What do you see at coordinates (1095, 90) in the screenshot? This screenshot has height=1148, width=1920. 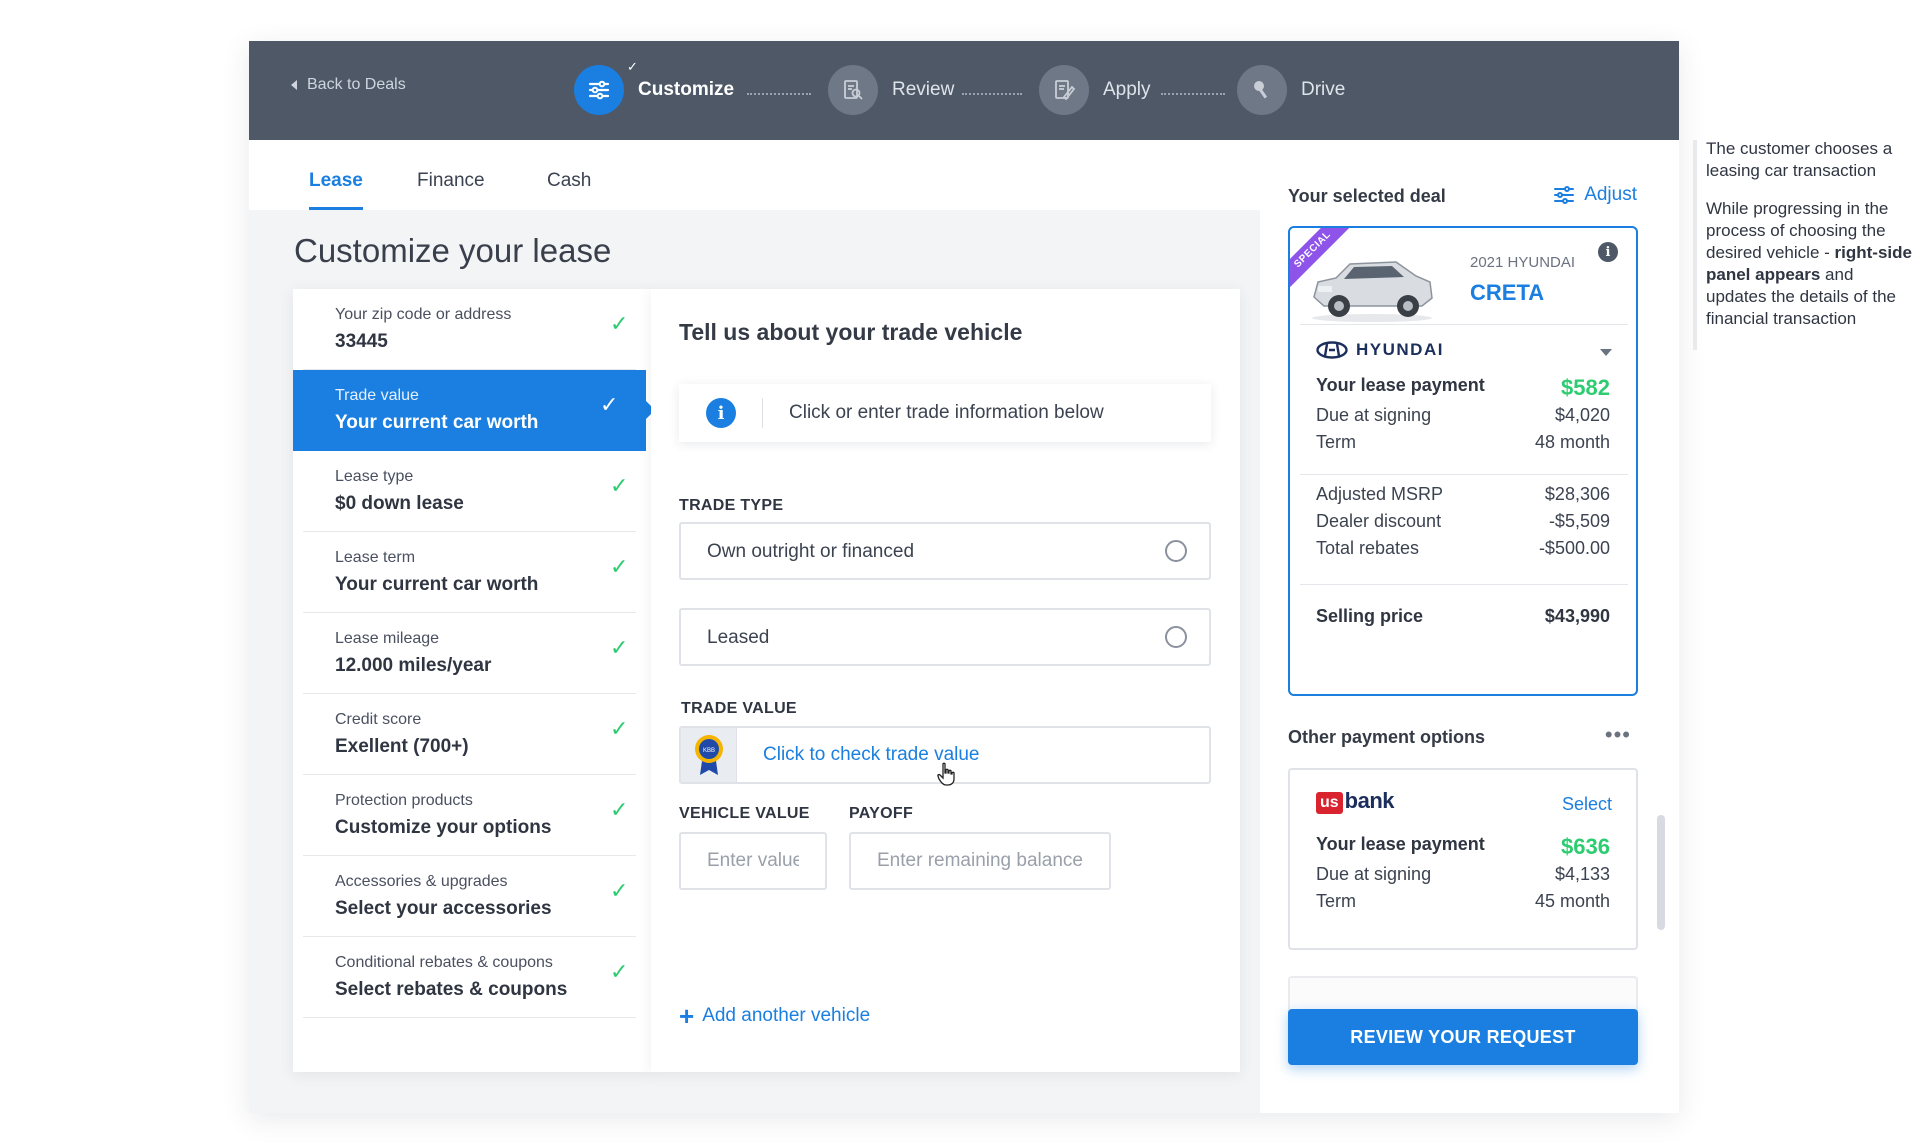 I see `step-apply: Apply` at bounding box center [1095, 90].